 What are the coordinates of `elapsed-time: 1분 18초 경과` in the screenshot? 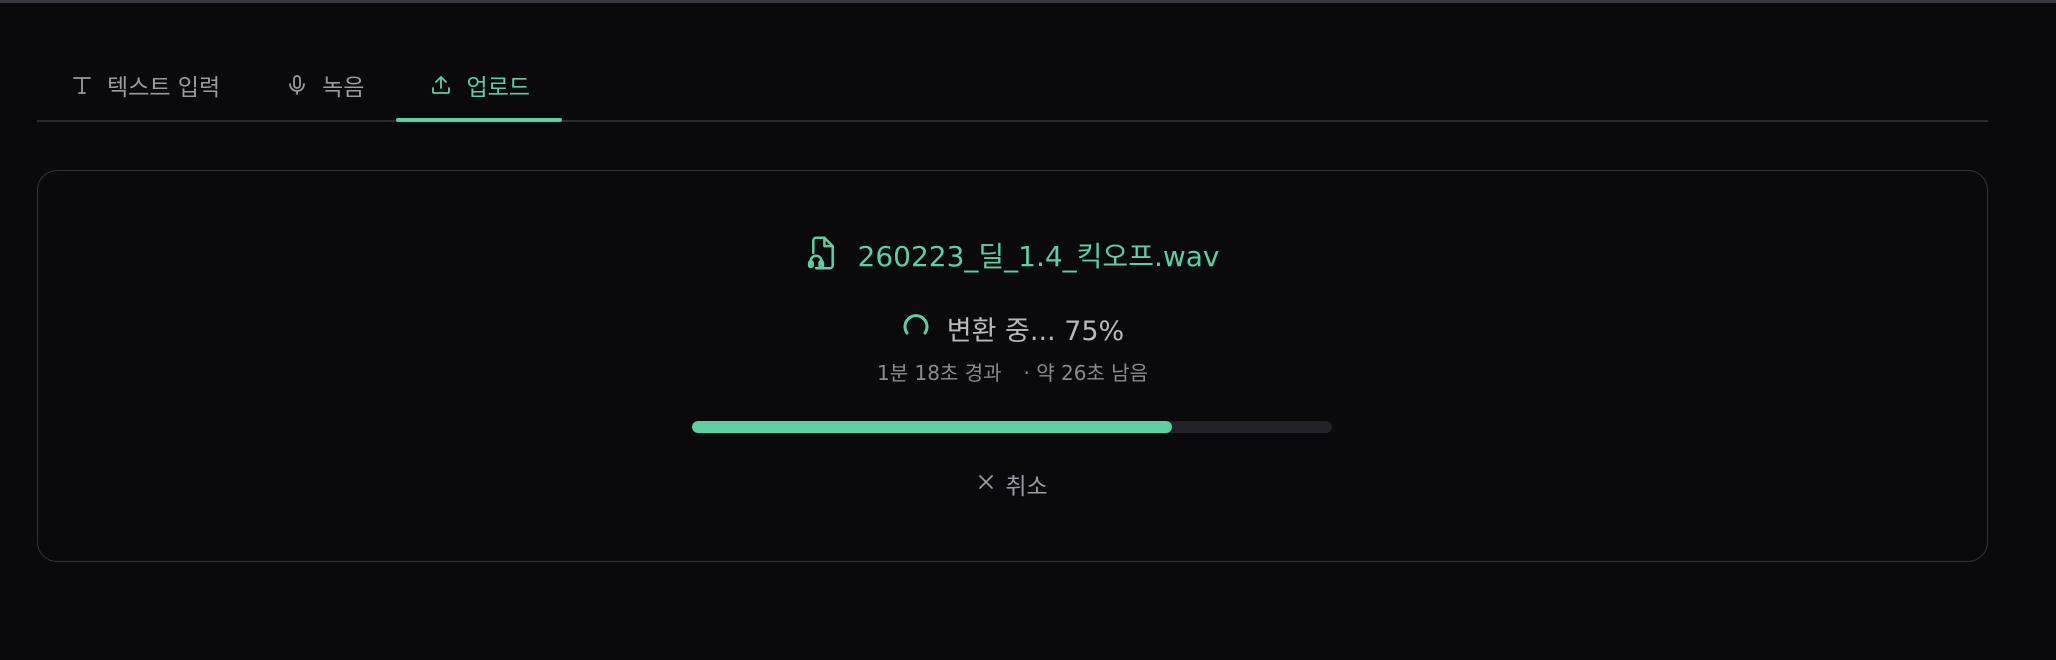 It's located at (939, 373).